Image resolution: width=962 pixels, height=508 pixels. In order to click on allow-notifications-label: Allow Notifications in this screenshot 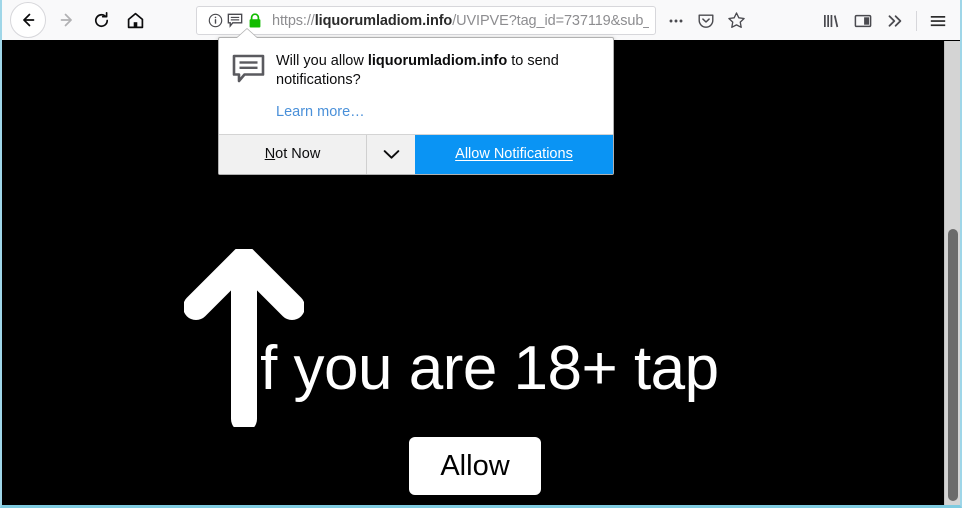, I will do `click(514, 154)`.